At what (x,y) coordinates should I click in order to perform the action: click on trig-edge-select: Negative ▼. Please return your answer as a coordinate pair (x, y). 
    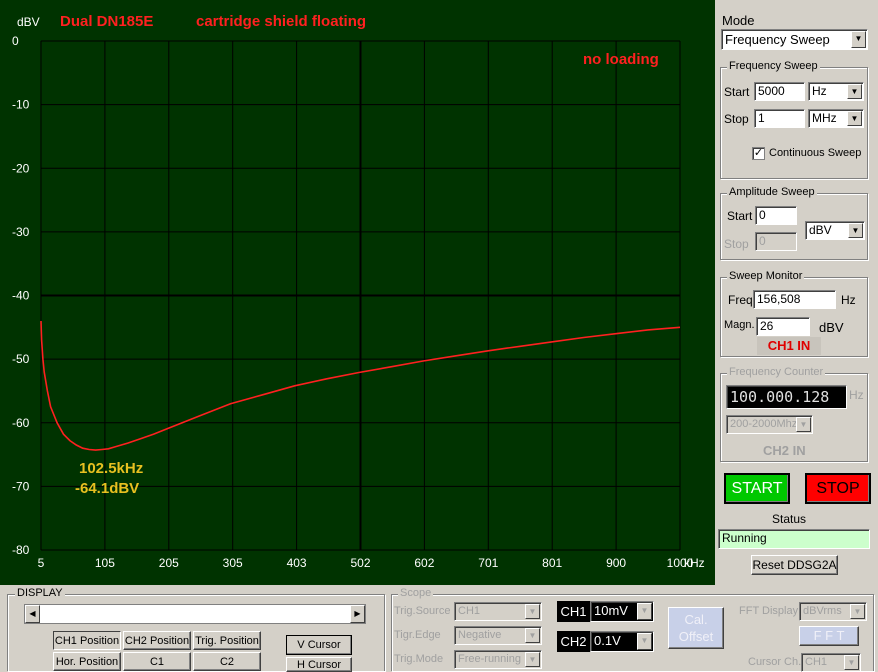
    Looking at the image, I should click on (498, 635).